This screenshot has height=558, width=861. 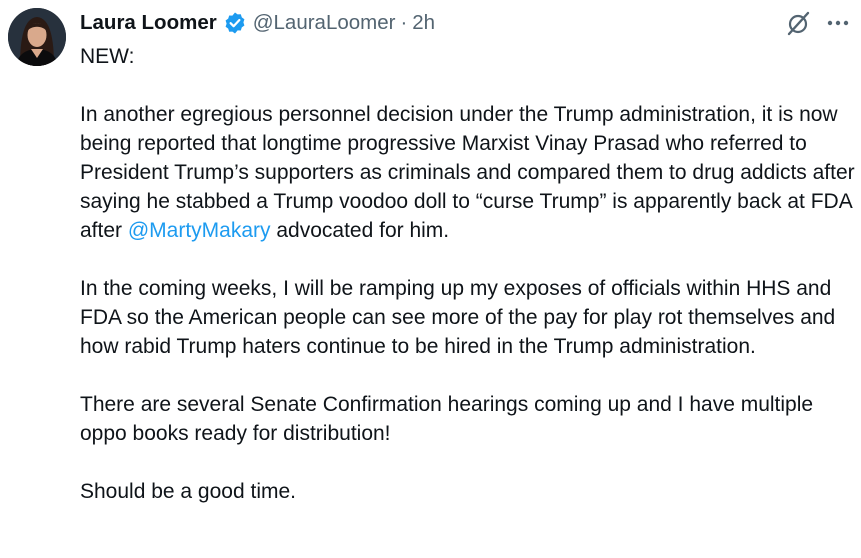 What do you see at coordinates (818, 23) in the screenshot?
I see `post-actions` at bounding box center [818, 23].